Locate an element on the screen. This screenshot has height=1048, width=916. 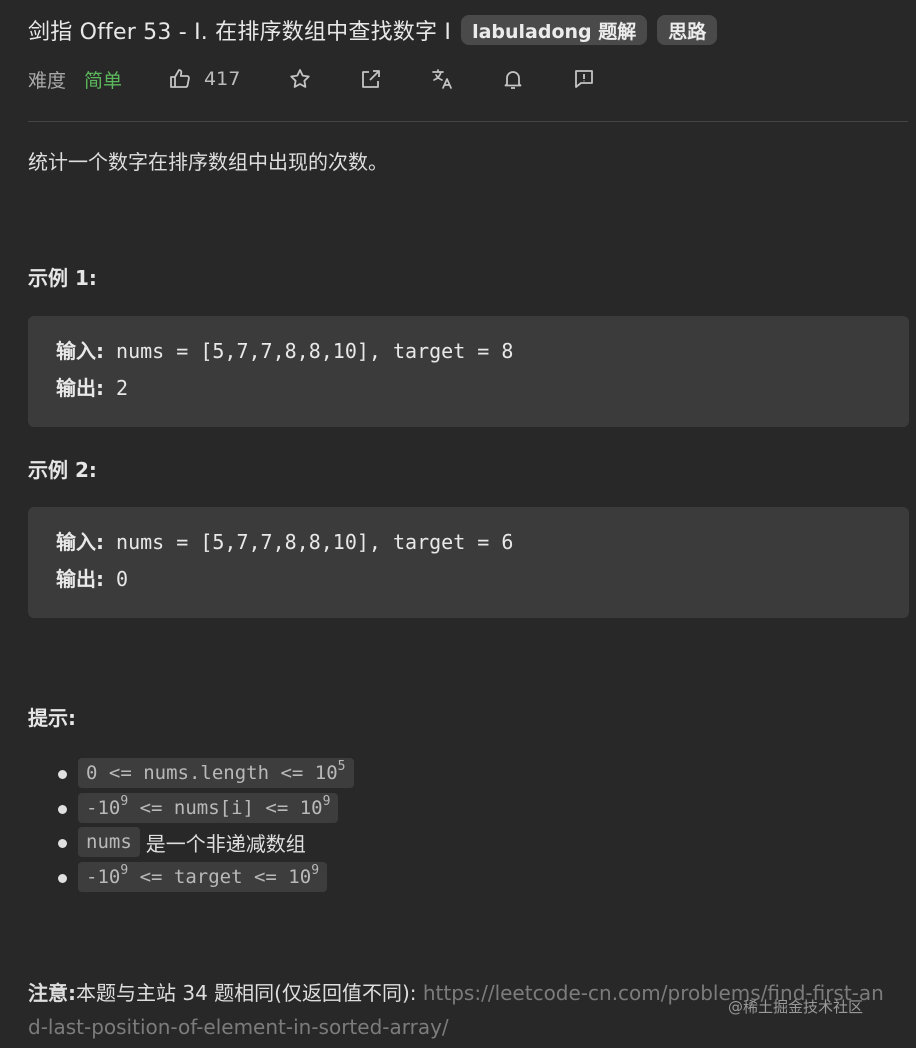
bell-icon is located at coordinates (513, 79).